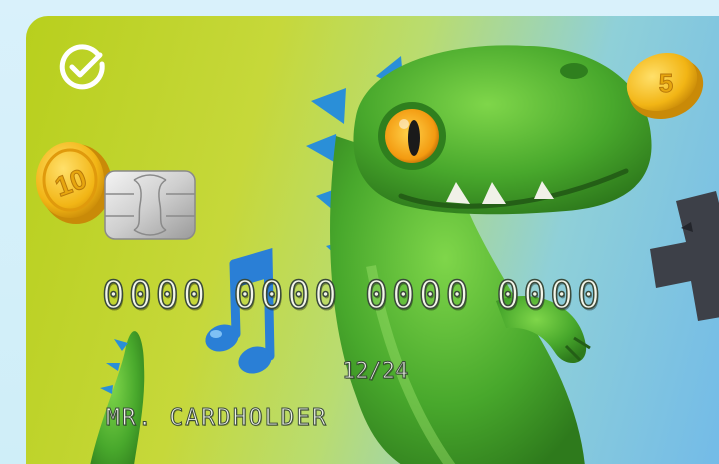 This screenshot has height=464, width=719. Describe the element at coordinates (74, 183) in the screenshot. I see `coin-10-icon: 10` at that location.